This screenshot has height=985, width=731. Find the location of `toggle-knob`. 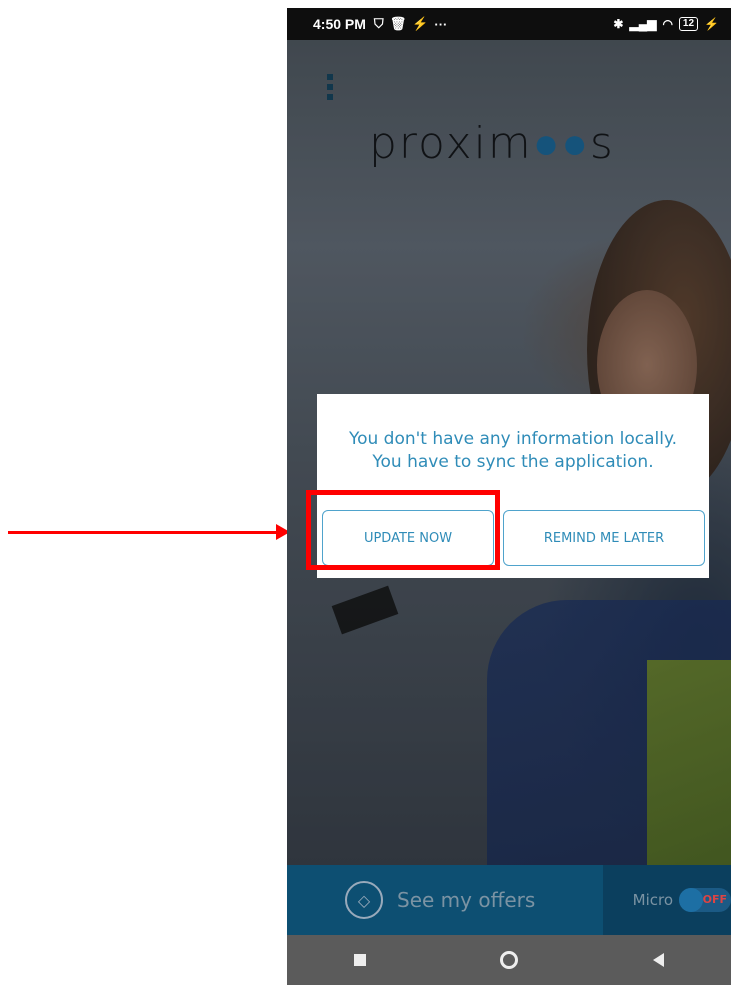

toggle-knob is located at coordinates (691, 900).